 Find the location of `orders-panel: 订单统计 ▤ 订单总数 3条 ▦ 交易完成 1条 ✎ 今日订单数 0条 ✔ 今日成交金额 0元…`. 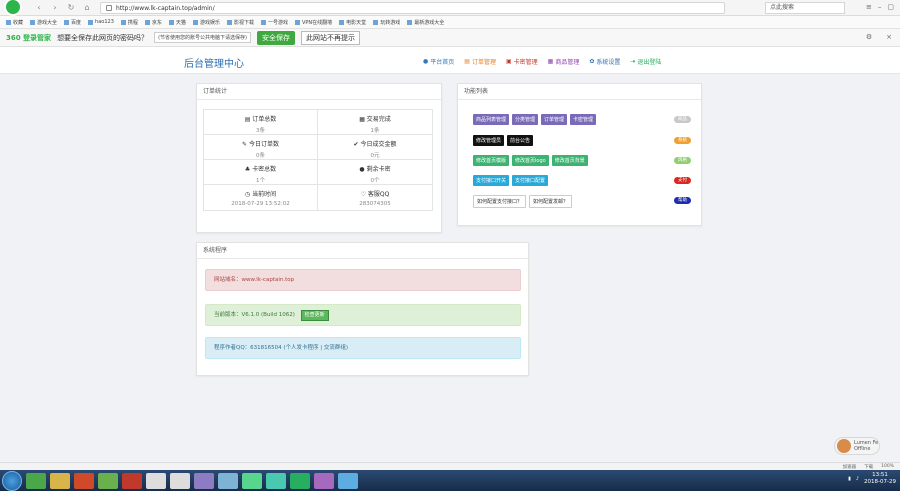

orders-panel: 订单统计 ▤ 订单总数 3条 ▦ 交易完成 1条 ✎ 今日订单数 0条 ✔ 今日成交金额 0元… is located at coordinates (319, 158).